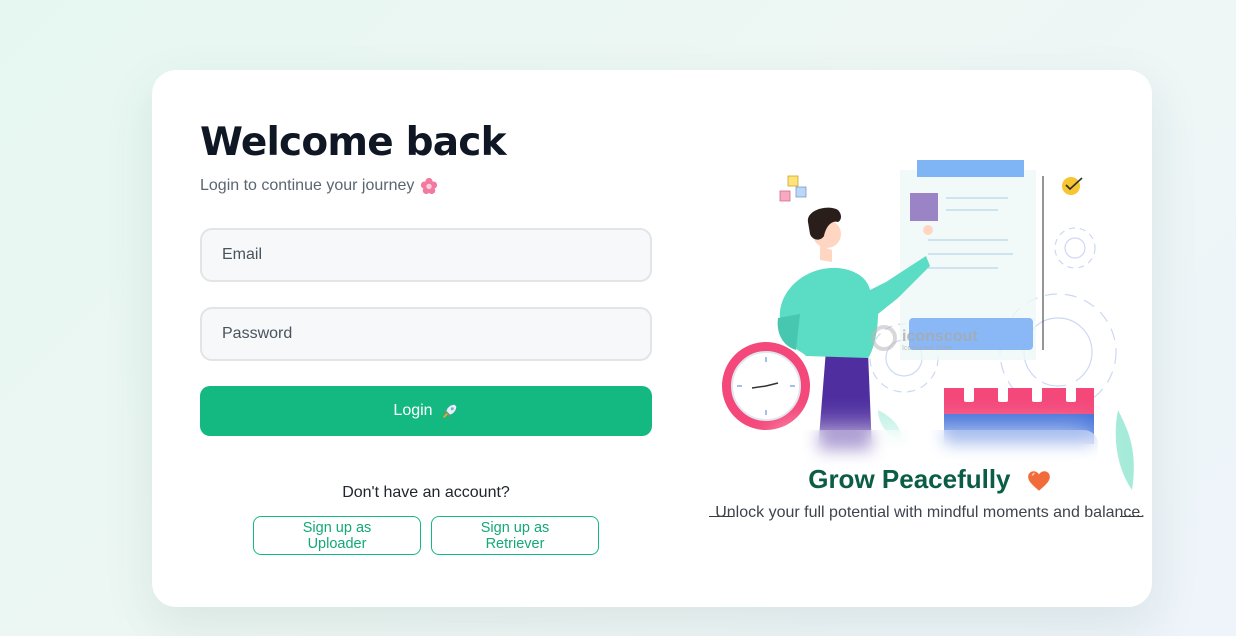  What do you see at coordinates (429, 186) in the screenshot?
I see `flower-icon` at bounding box center [429, 186].